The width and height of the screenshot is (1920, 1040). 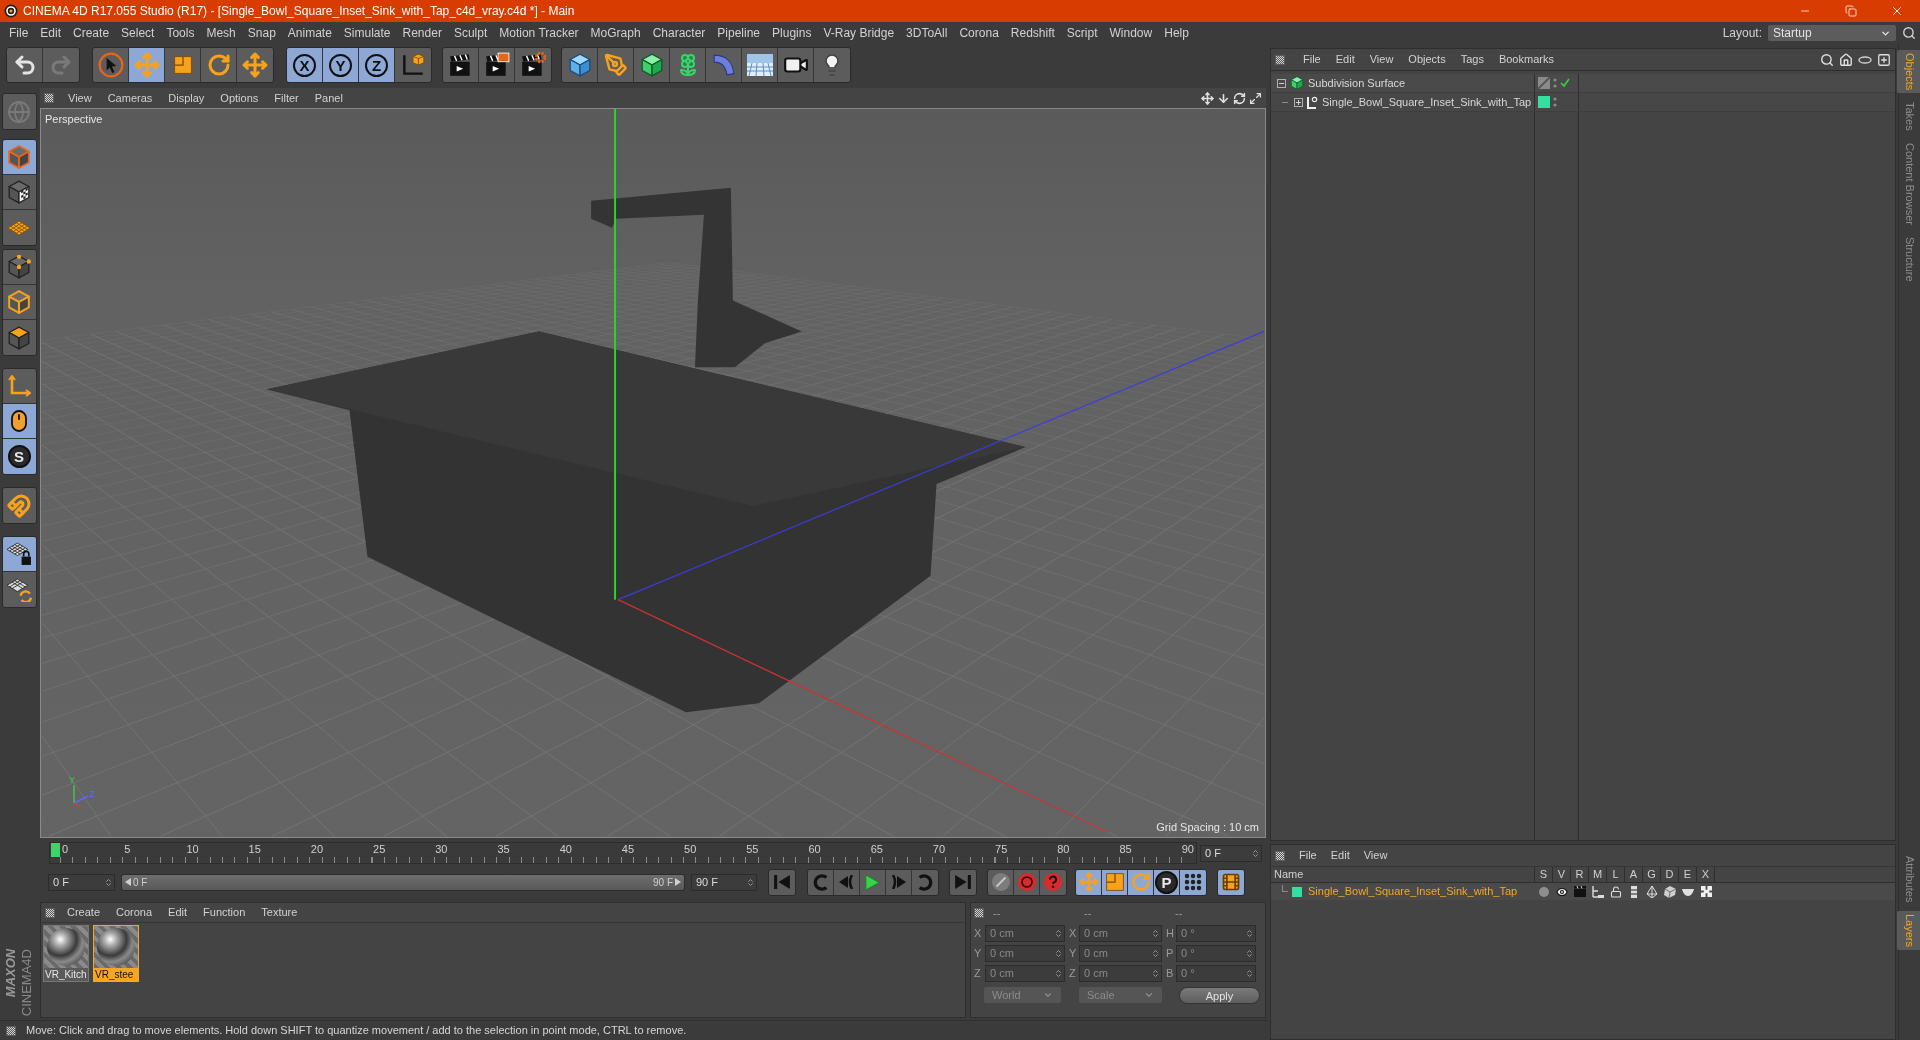 What do you see at coordinates (367, 33) in the screenshot?
I see `menu-item: Simulate` at bounding box center [367, 33].